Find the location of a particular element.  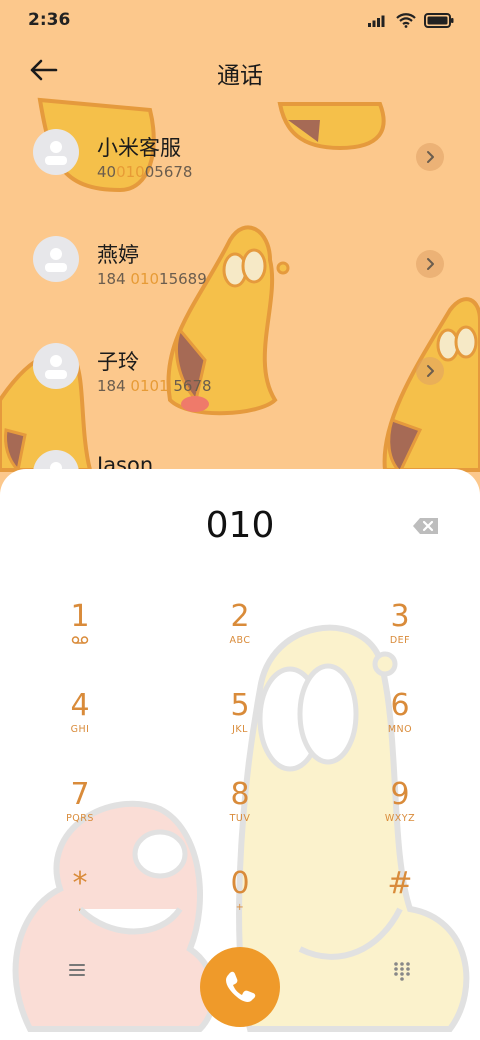

contact-name: 燕婷 is located at coordinates (118, 255).